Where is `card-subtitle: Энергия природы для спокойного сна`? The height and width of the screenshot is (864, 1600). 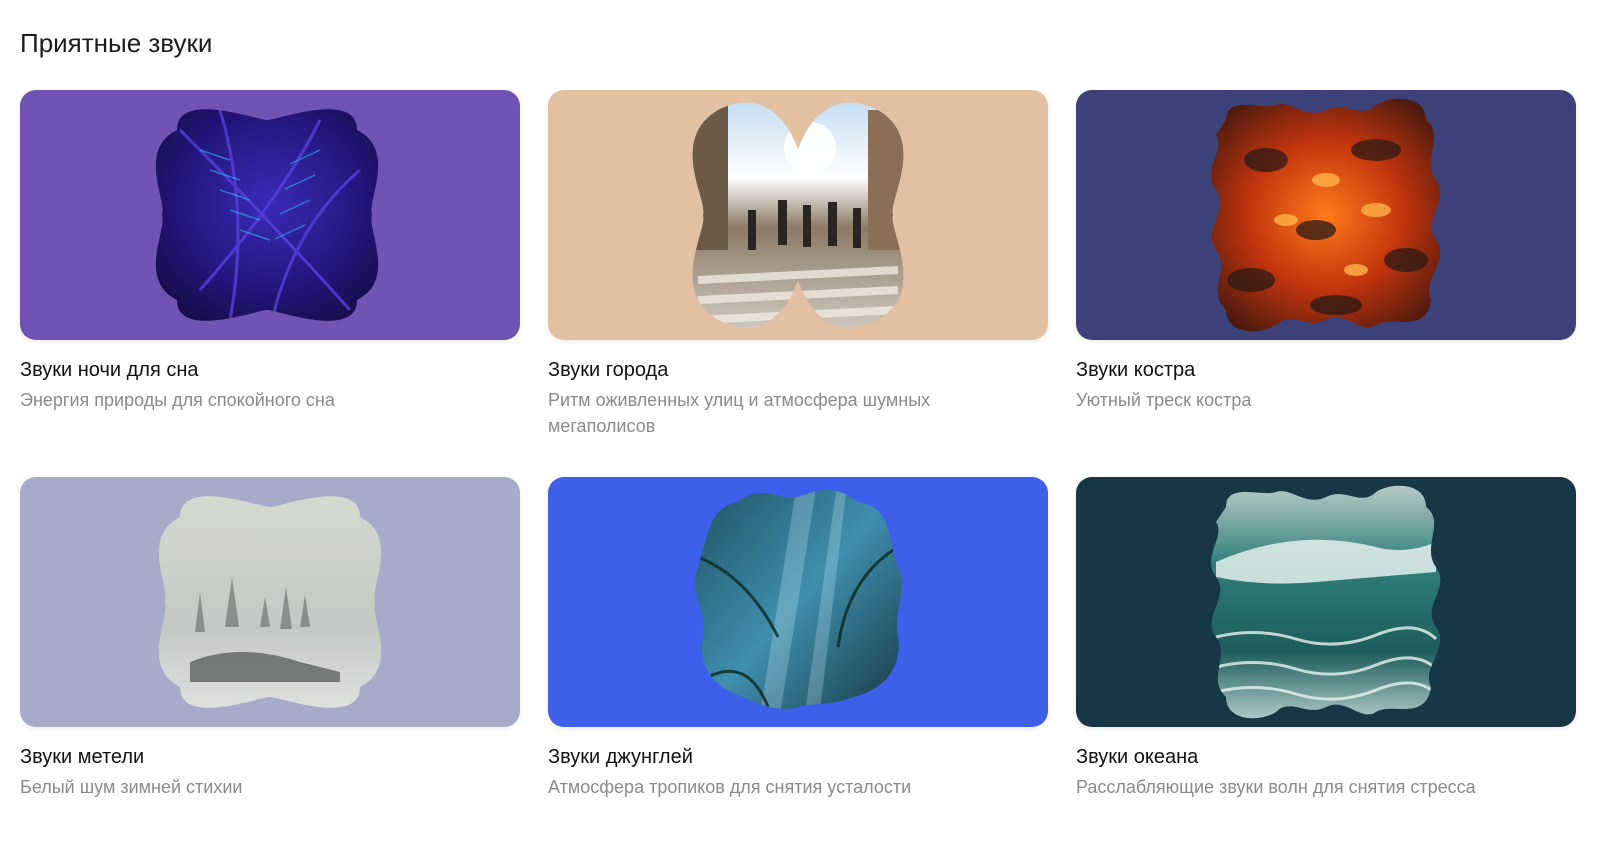
card-subtitle: Энергия природы для спокойного сна is located at coordinates (177, 400).